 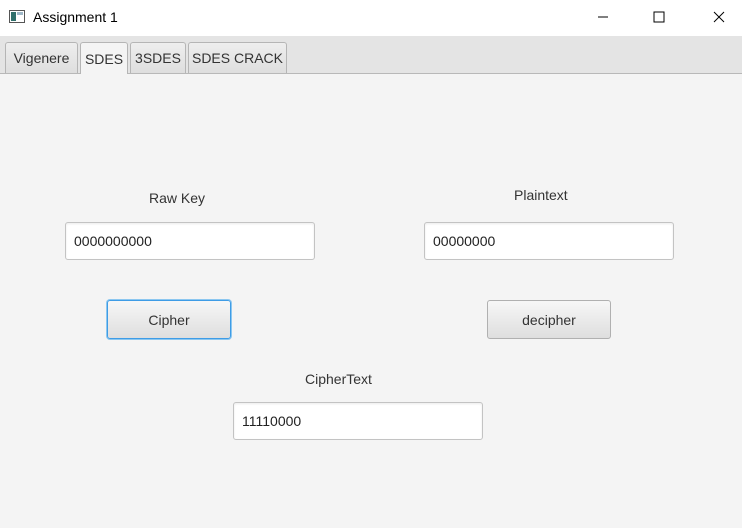 I want to click on tab-bar: Vigenere SDES 3SDES SDES CRACK, so click(x=371, y=55).